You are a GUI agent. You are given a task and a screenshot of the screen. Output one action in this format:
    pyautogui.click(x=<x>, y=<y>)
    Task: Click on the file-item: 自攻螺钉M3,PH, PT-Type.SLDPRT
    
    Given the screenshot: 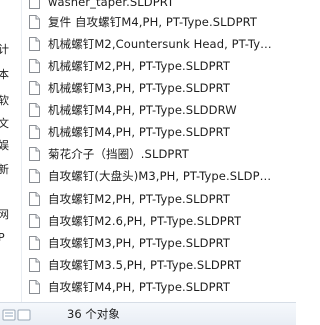 What is the action you would take?
    pyautogui.click(x=162, y=243)
    